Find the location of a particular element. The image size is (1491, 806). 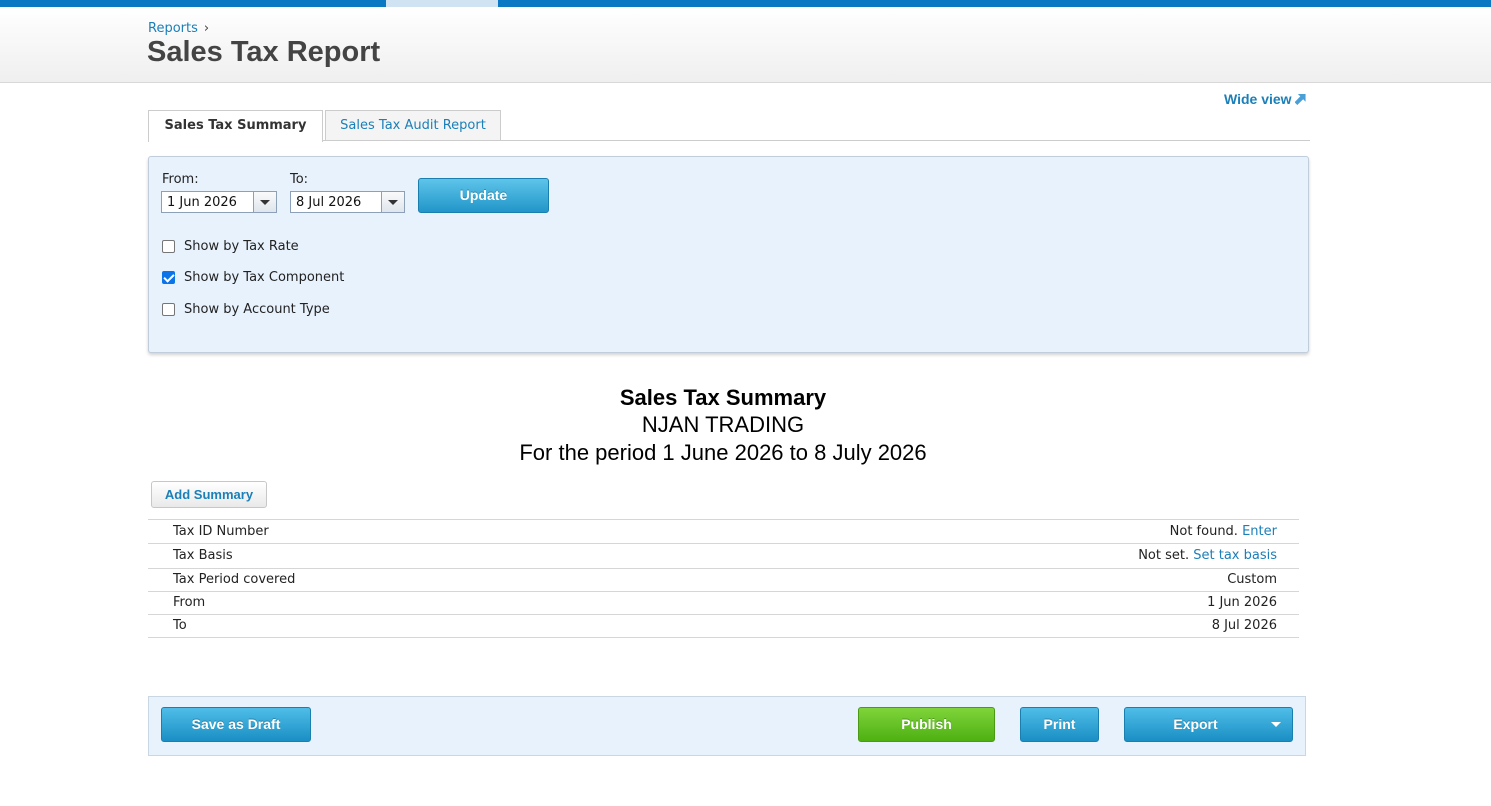

top-accent-bar is located at coordinates (745, 3).